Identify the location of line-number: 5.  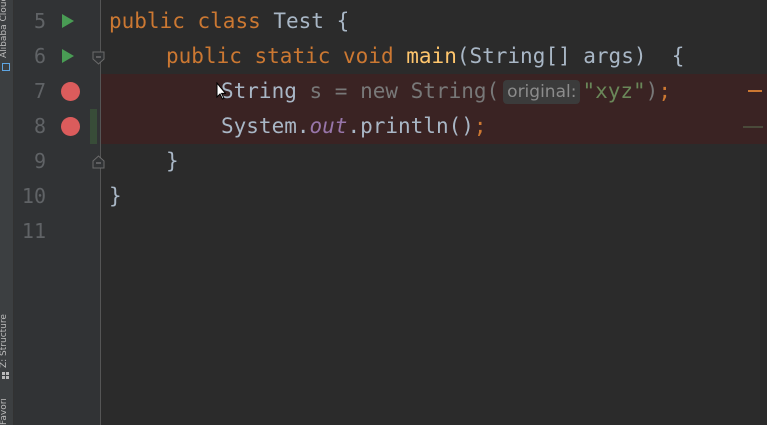
(39, 21).